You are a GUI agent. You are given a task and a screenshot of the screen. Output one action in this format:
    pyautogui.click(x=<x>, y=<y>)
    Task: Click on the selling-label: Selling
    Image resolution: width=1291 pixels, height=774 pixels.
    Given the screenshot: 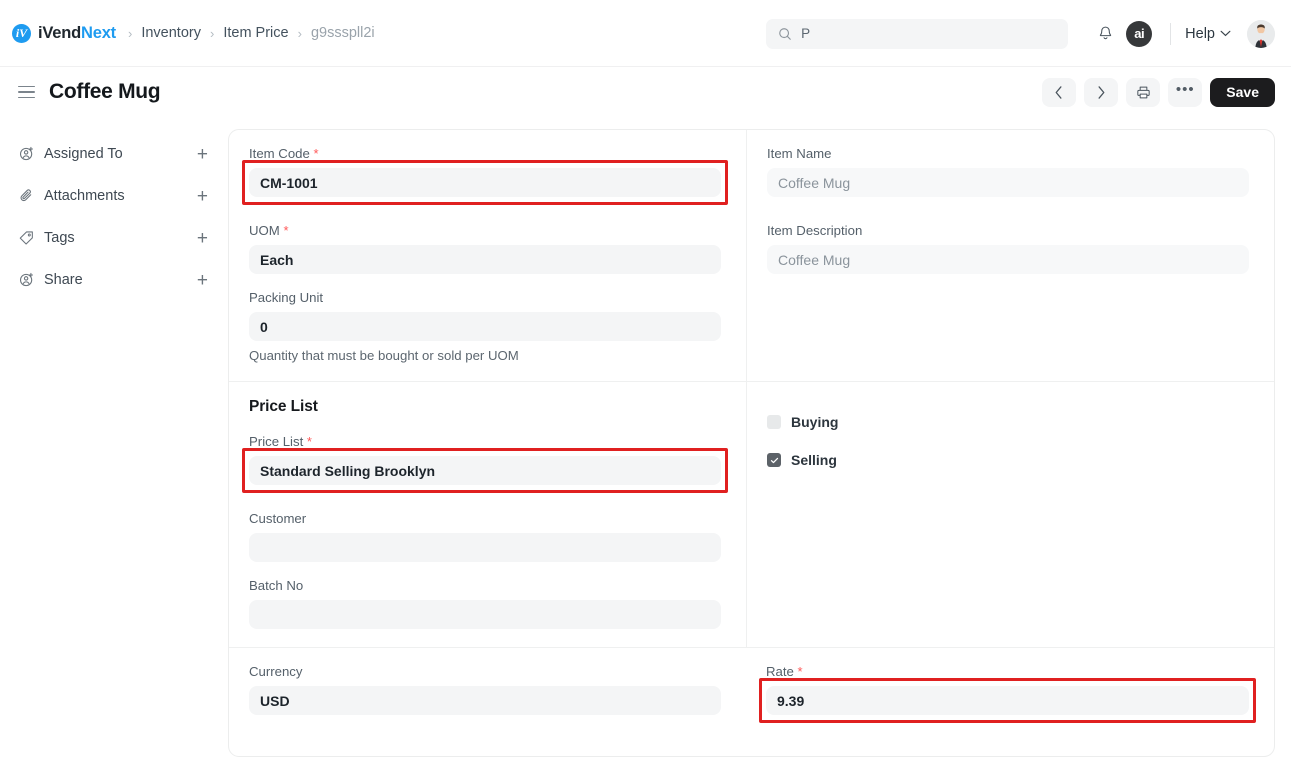 What is the action you would take?
    pyautogui.click(x=814, y=460)
    